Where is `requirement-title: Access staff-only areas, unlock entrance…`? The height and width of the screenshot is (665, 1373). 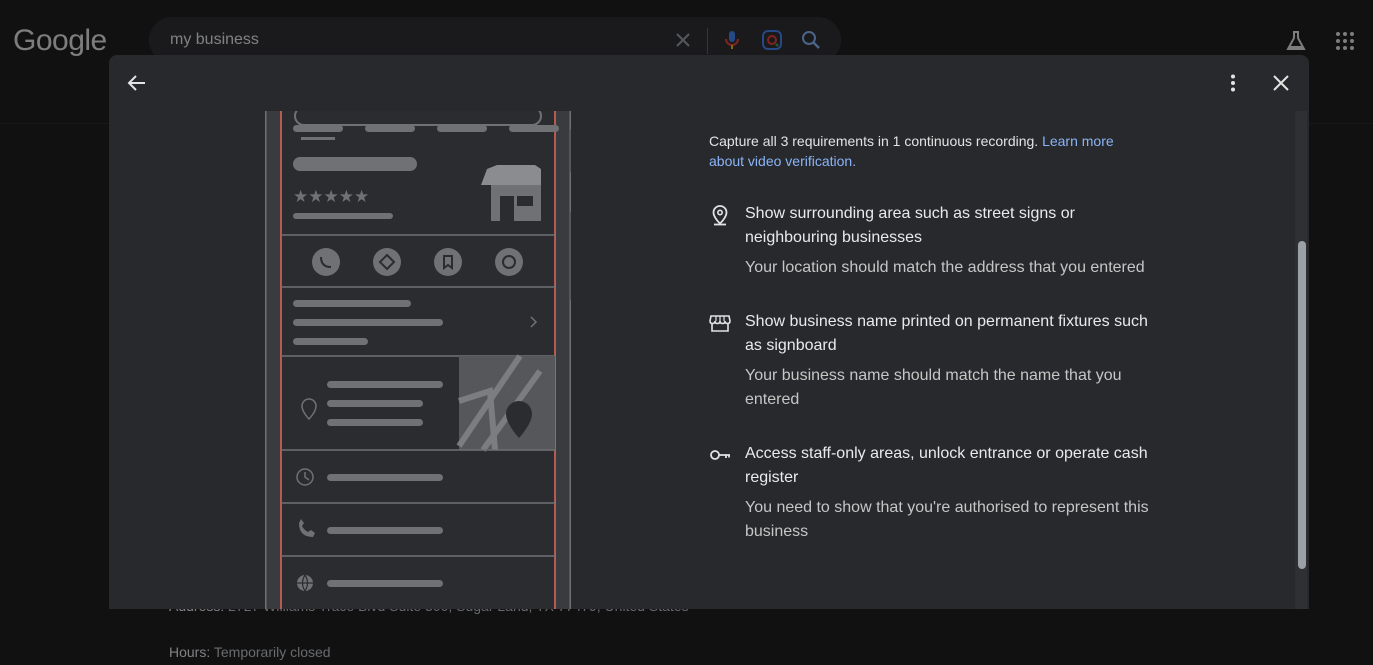 requirement-title: Access staff-only areas, unlock entrance… is located at coordinates (946, 465).